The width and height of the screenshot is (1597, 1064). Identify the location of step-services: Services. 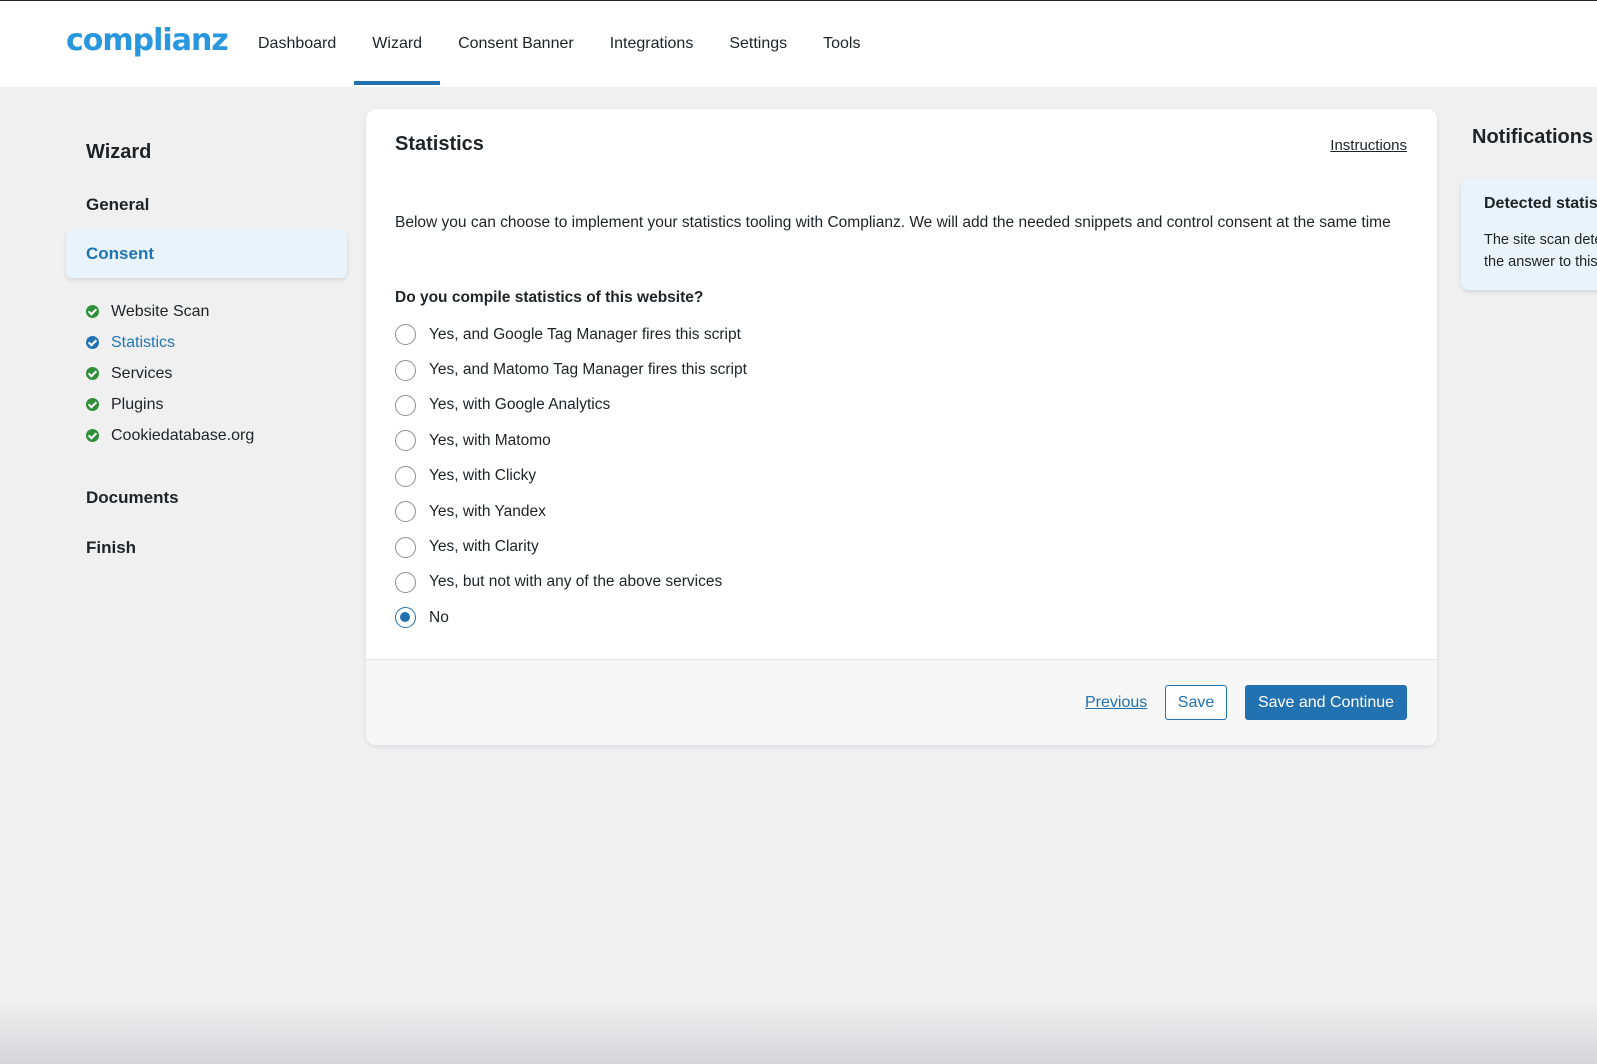
(216, 373).